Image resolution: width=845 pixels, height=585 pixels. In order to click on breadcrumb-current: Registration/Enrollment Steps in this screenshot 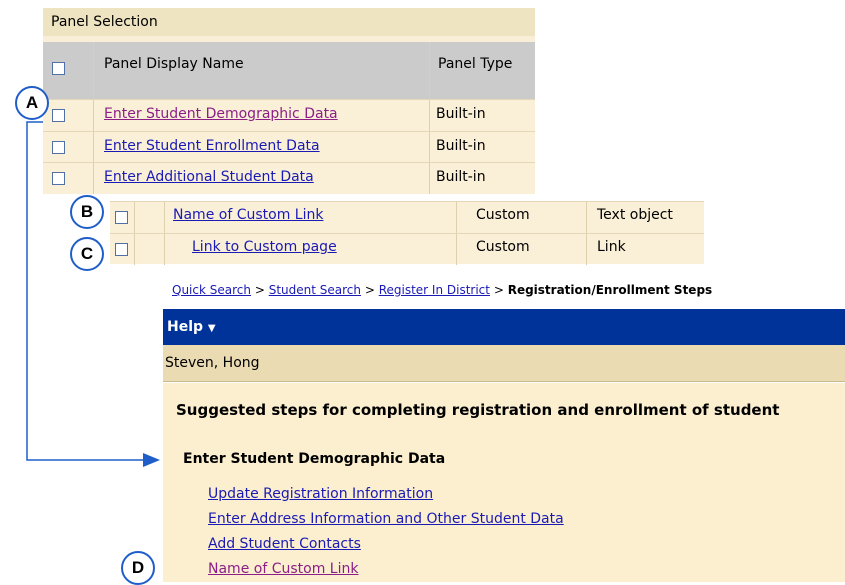, I will do `click(610, 290)`.